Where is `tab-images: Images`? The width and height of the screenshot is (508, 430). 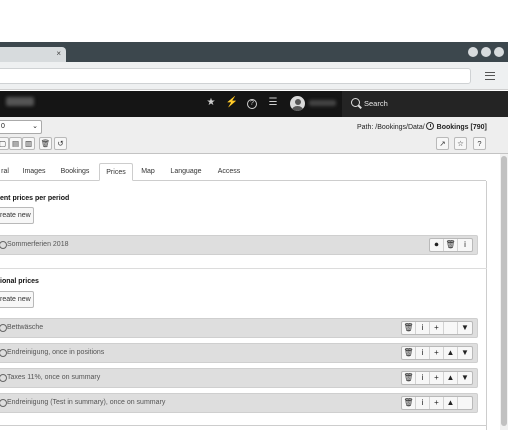 tab-images: Images is located at coordinates (34, 172).